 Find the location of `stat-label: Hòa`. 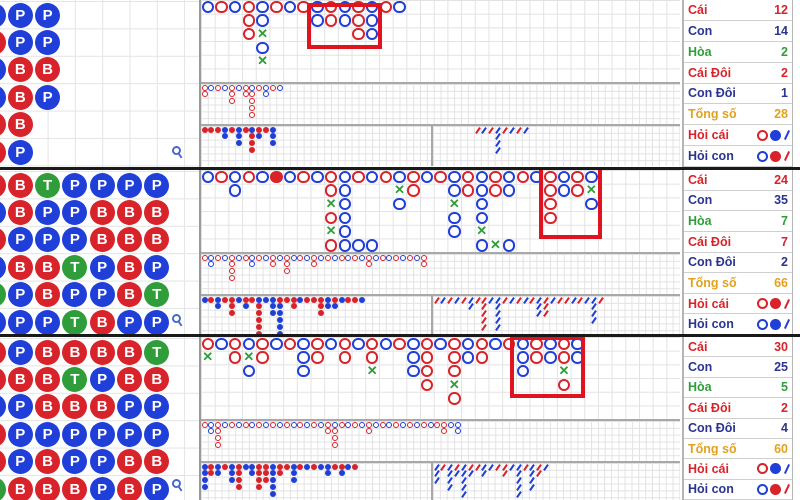

stat-label: Hòa is located at coordinates (700, 51).